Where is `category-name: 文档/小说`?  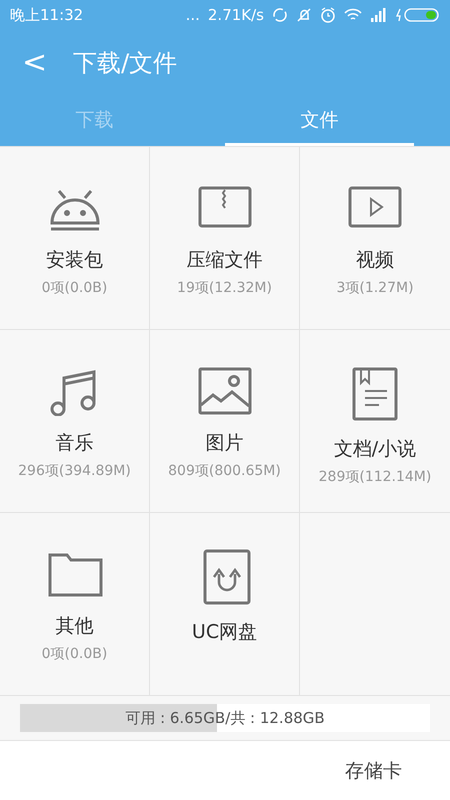 category-name: 文档/小说 is located at coordinates (375, 449).